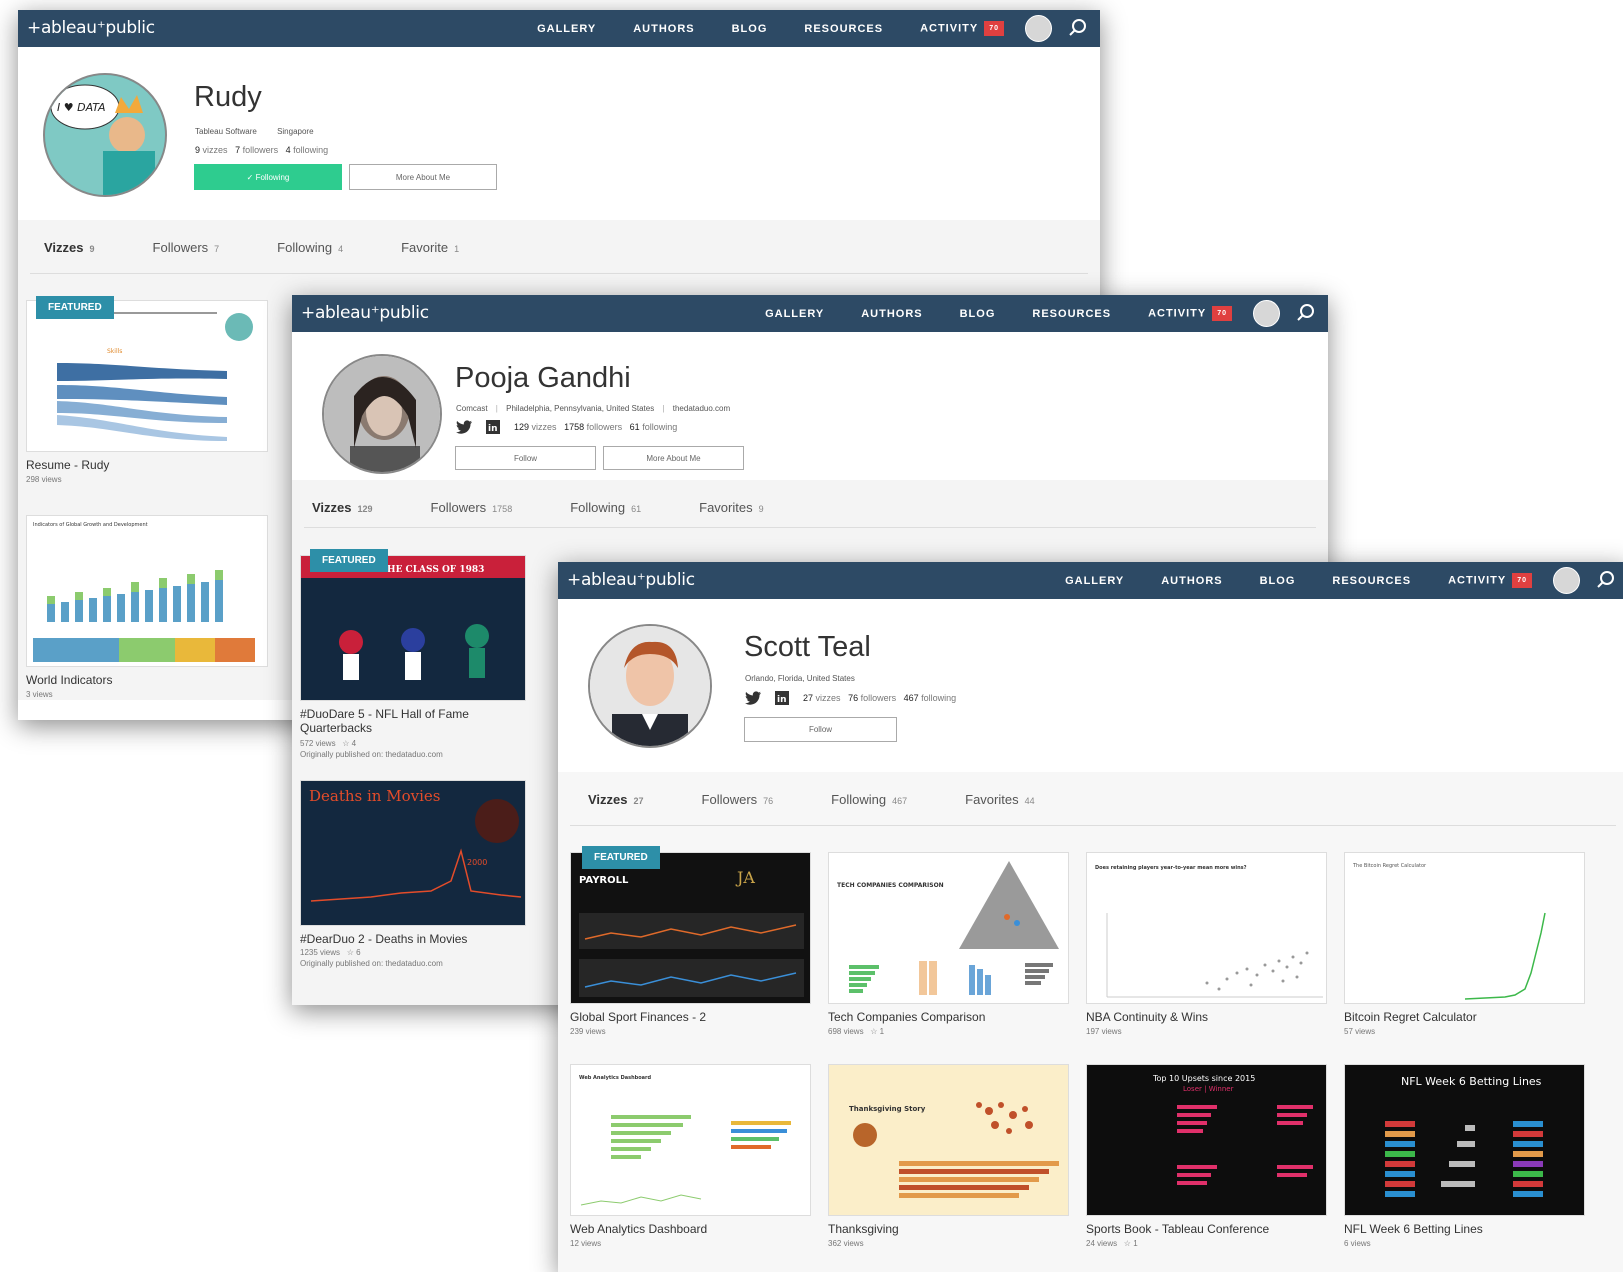 This screenshot has width=1623, height=1272. What do you see at coordinates (288, 150) in the screenshot?
I see `following-count: 4` at bounding box center [288, 150].